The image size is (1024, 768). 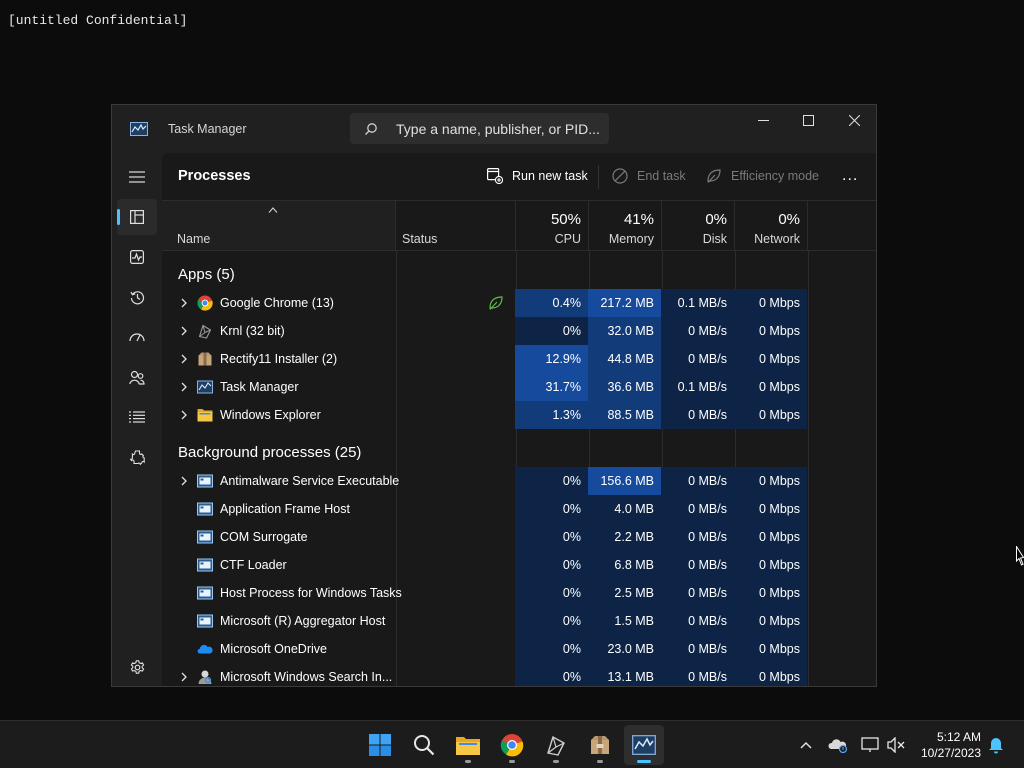 I want to click on taskbar-chrome, so click(x=512, y=745).